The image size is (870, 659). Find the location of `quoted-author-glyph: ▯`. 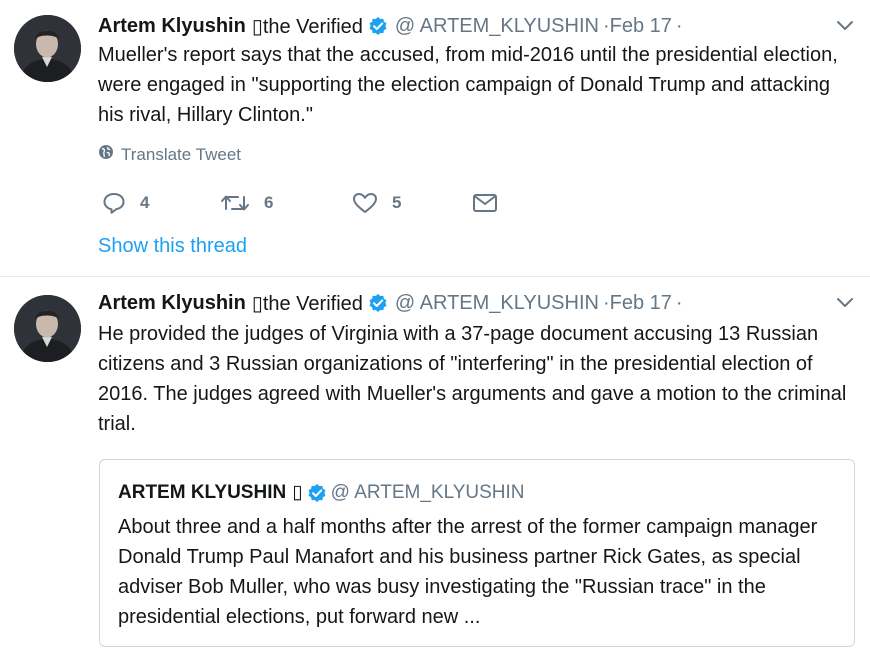

quoted-author-glyph: ▯ is located at coordinates (297, 492).